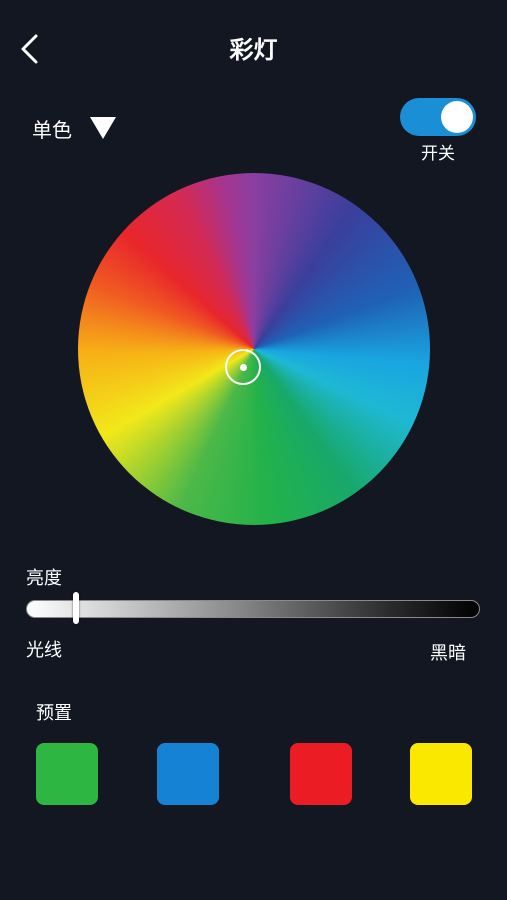 The image size is (507, 900). I want to click on power-toggle, so click(438, 117).